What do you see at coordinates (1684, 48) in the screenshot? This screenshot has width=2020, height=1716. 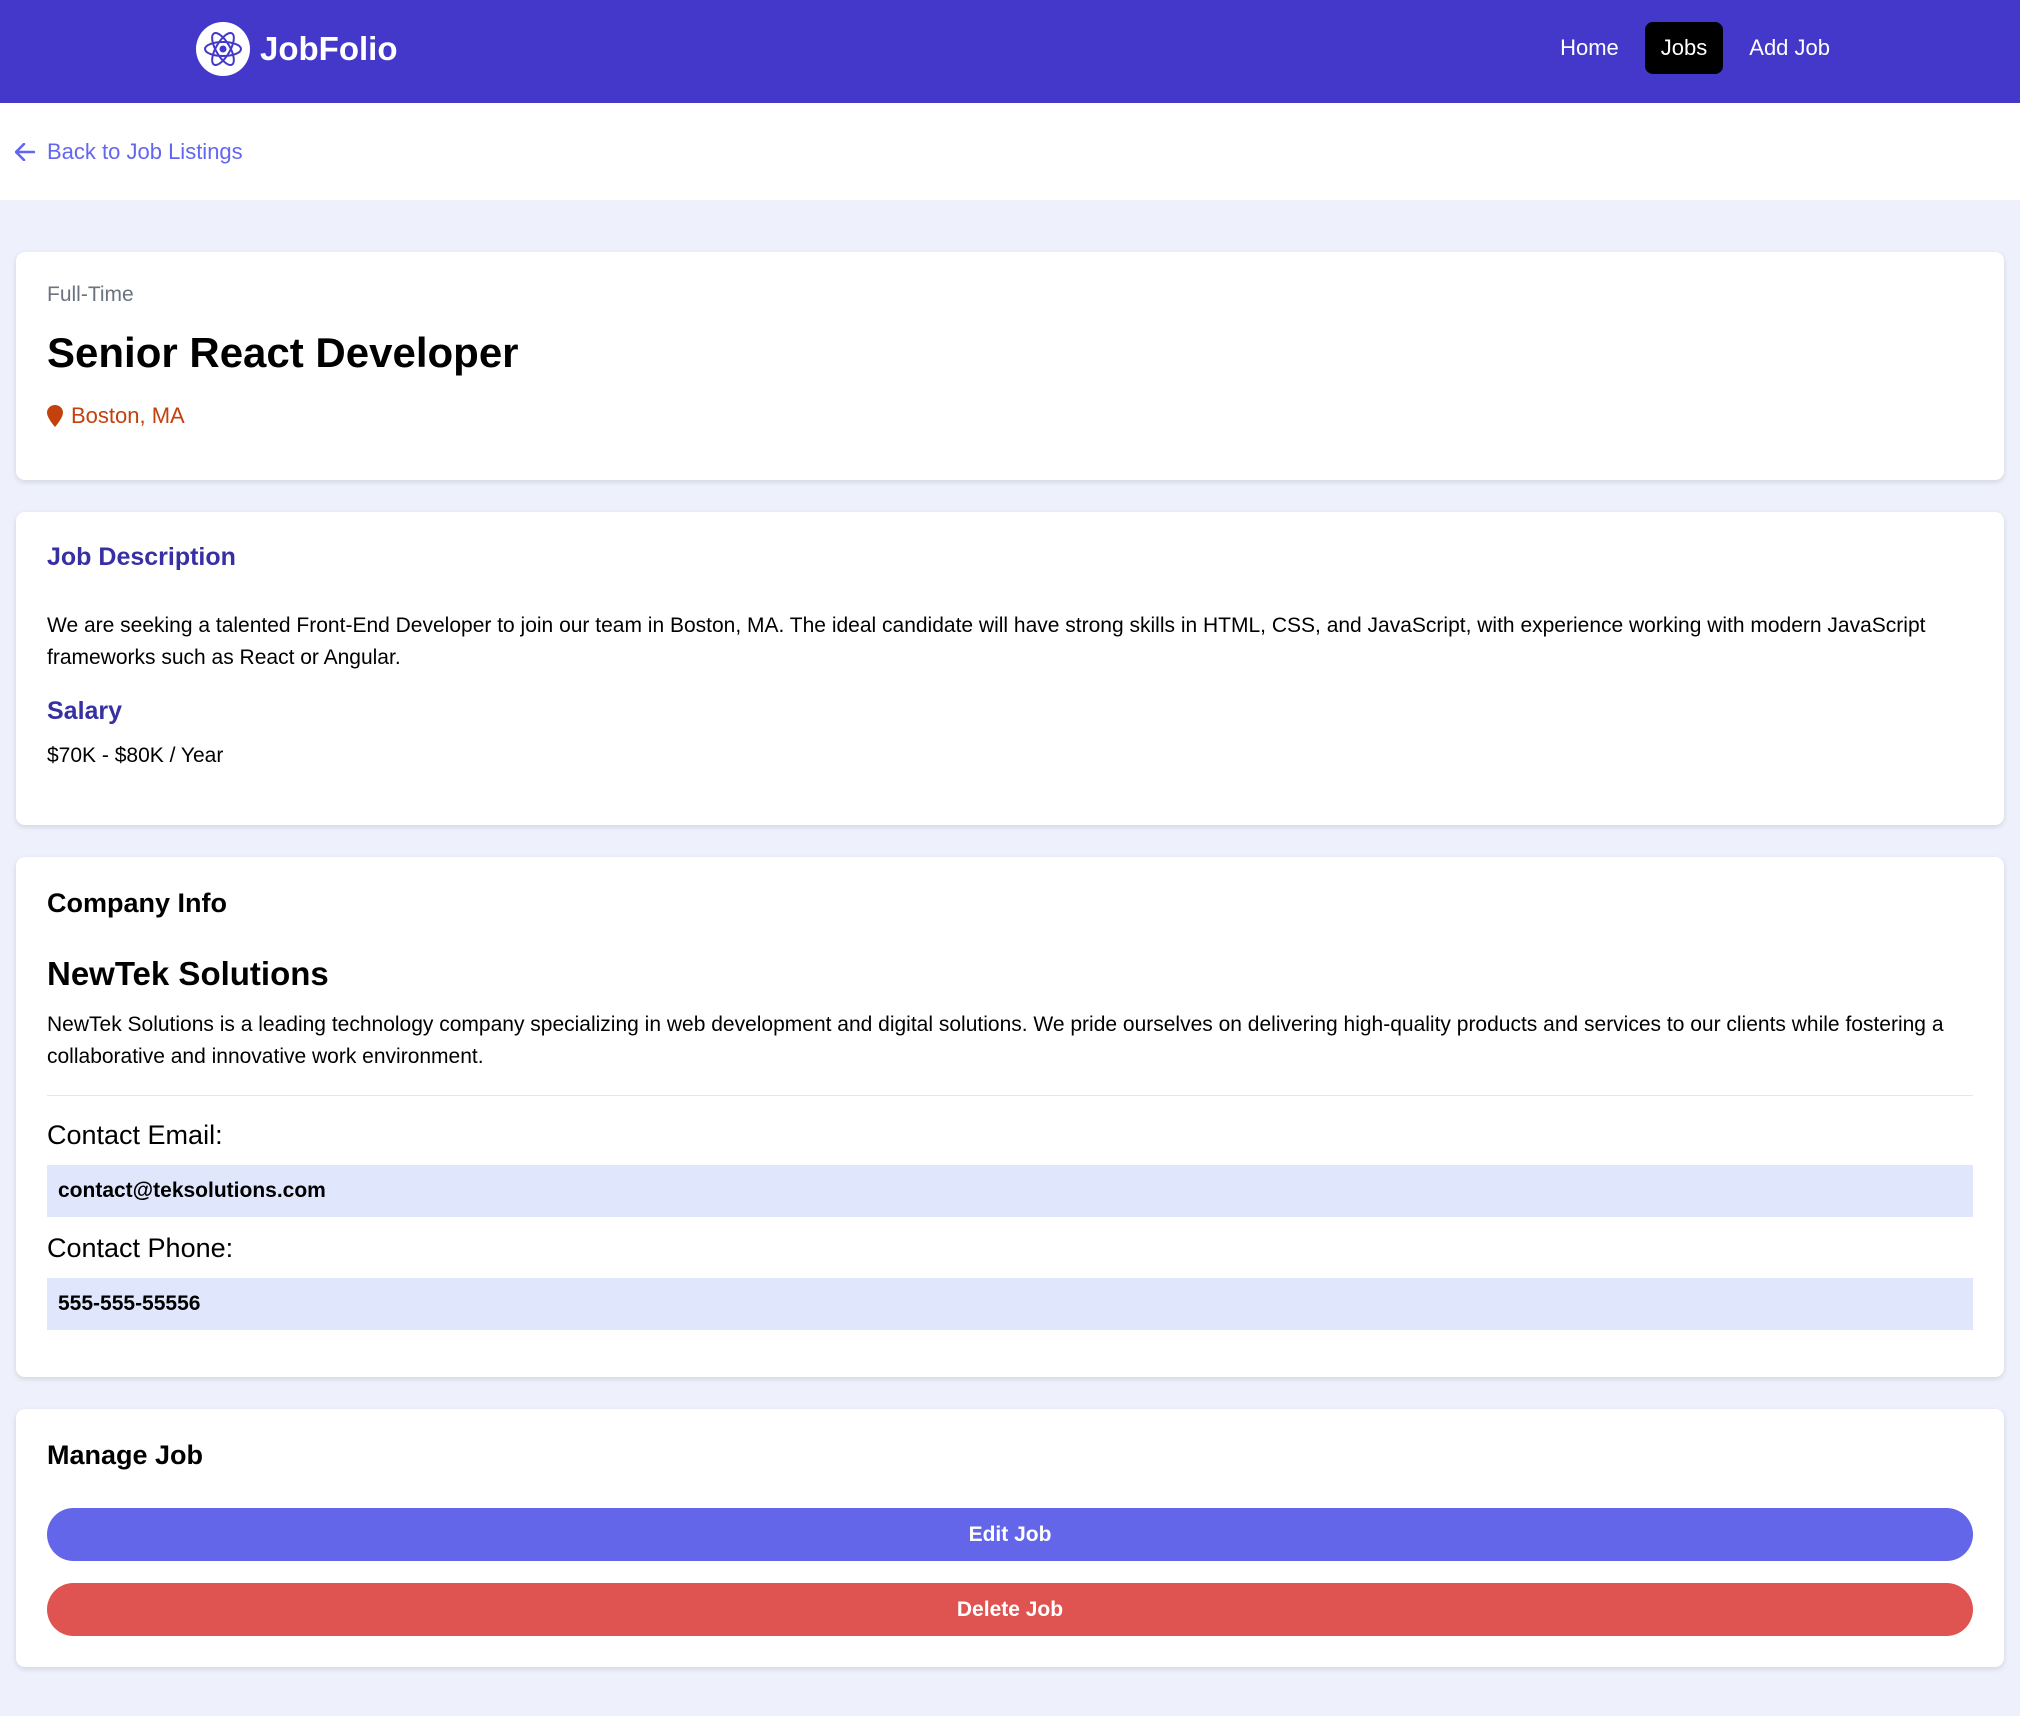 I see `nav-link-jobs: Jobs` at bounding box center [1684, 48].